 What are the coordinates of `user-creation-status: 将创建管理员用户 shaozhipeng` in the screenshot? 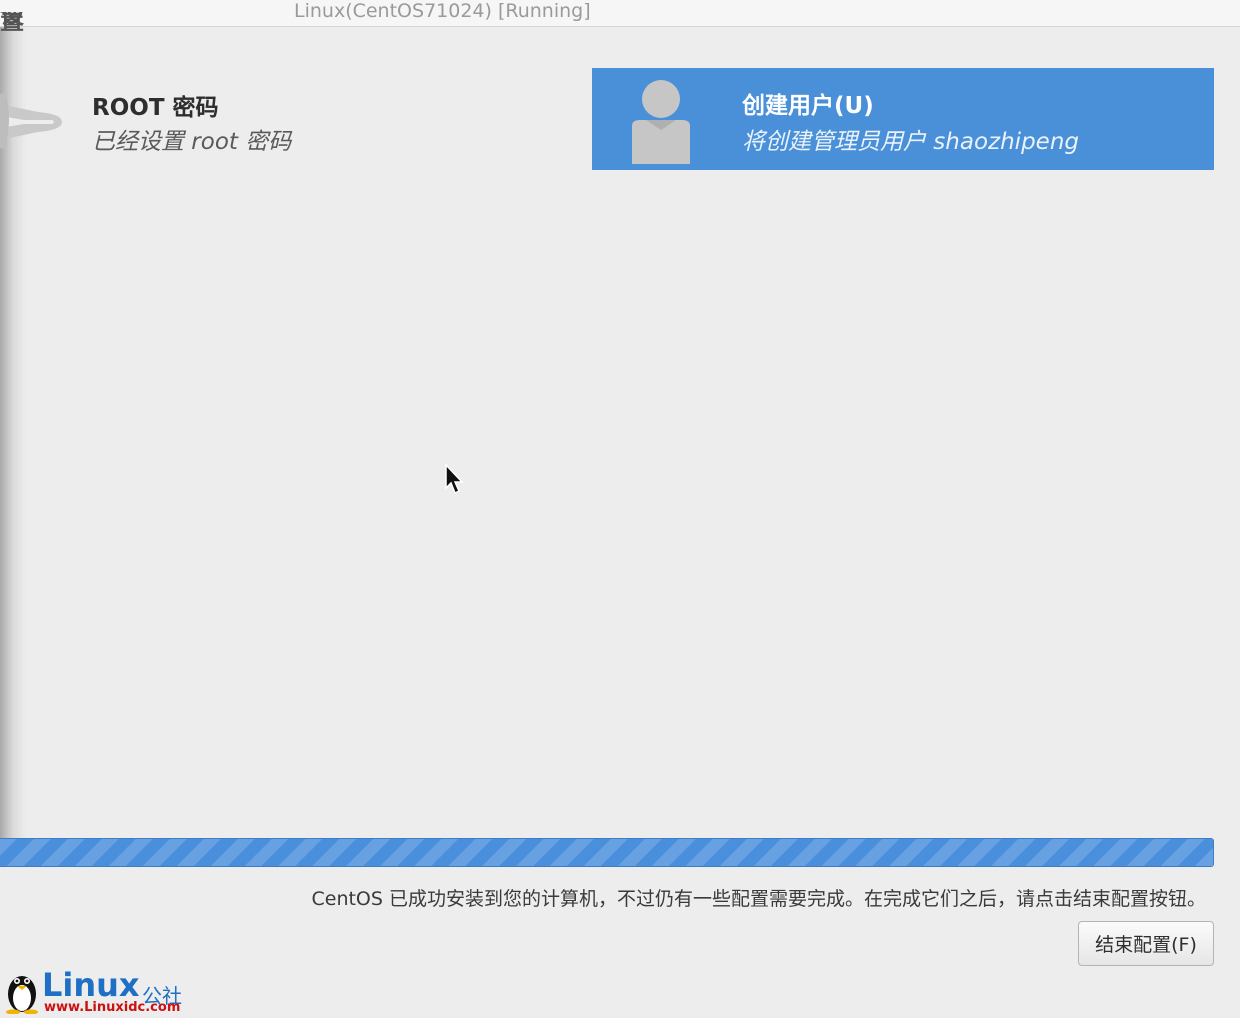 It's located at (911, 142).